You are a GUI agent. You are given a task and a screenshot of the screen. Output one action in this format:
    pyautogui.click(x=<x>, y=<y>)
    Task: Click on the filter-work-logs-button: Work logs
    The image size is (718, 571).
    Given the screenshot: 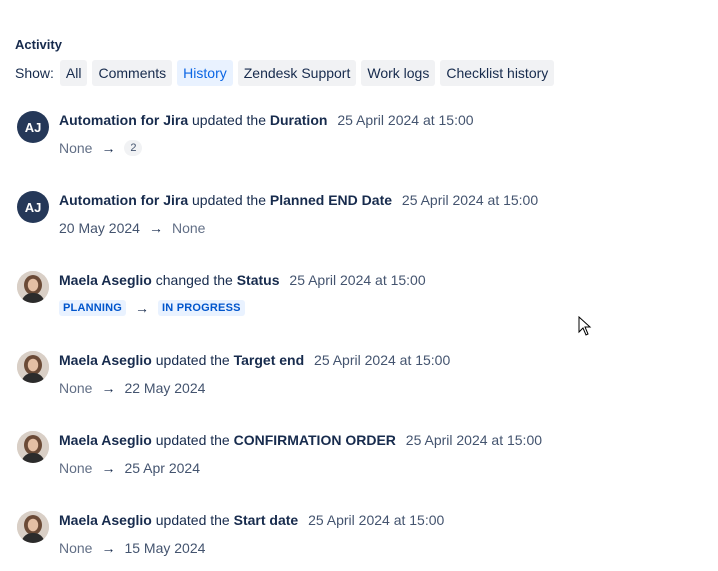 What is the action you would take?
    pyautogui.click(x=398, y=73)
    